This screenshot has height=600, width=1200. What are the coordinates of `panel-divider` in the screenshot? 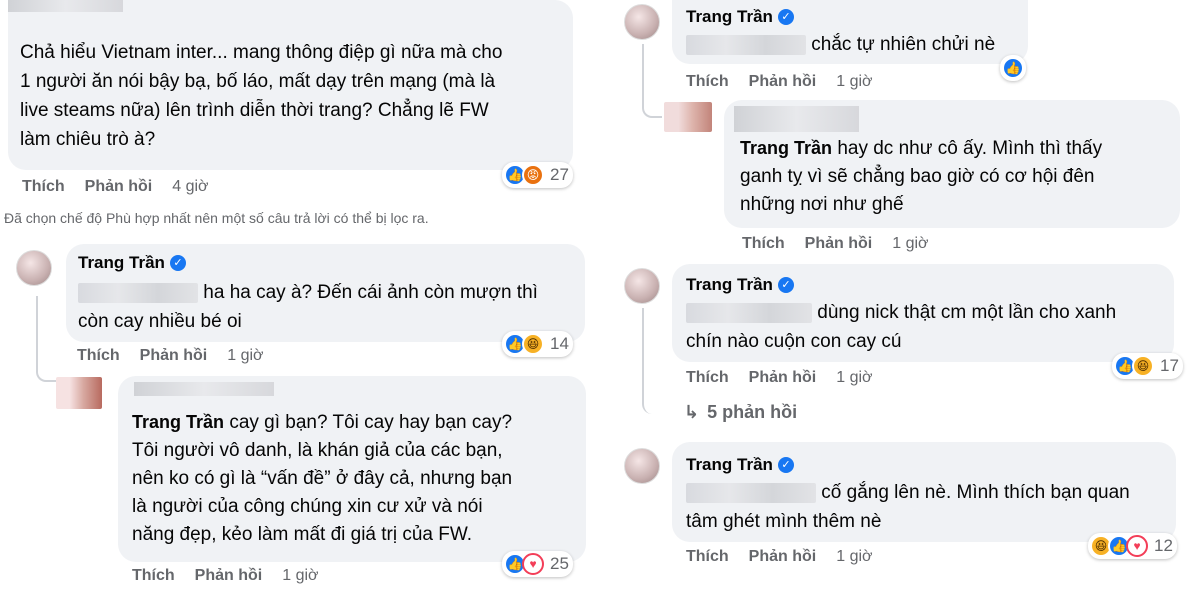 It's located at (600, 300).